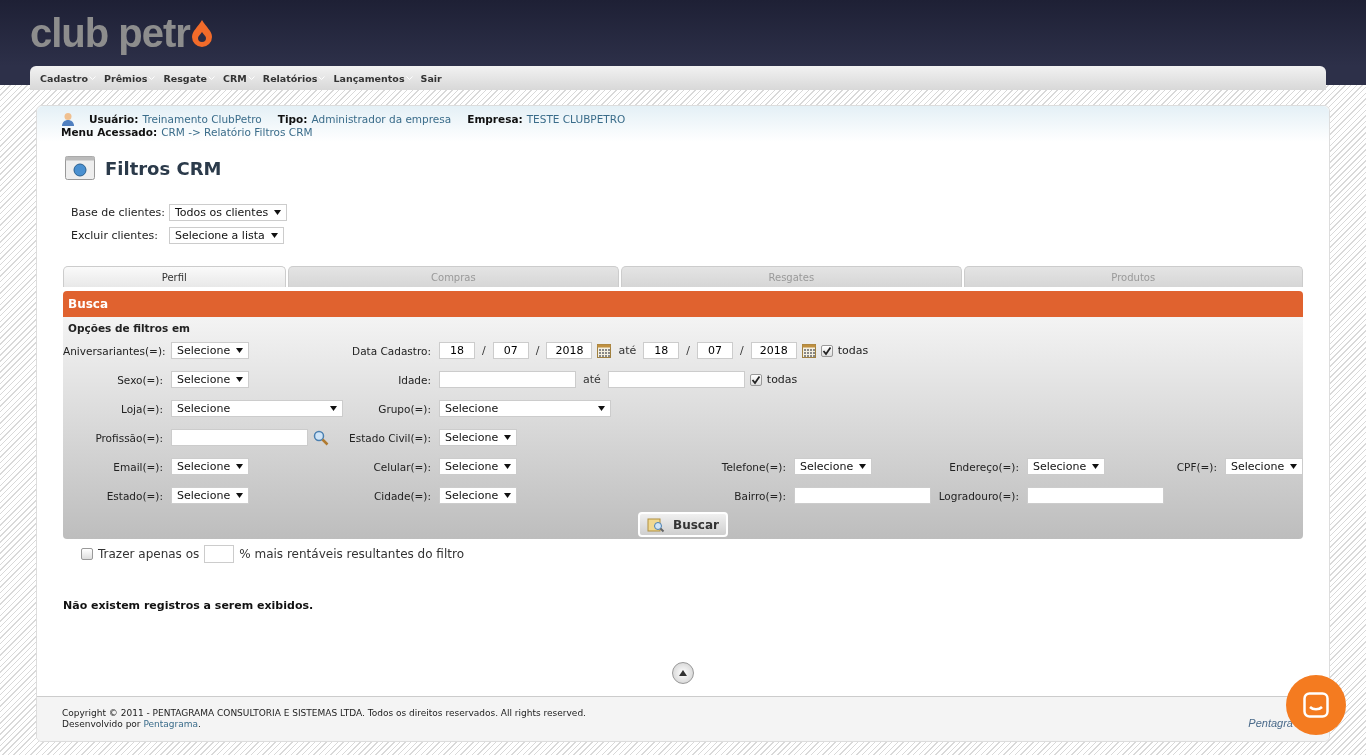 The width and height of the screenshot is (1366, 755). Describe the element at coordinates (189, 78) in the screenshot. I see `menu-item: Resgate` at that location.